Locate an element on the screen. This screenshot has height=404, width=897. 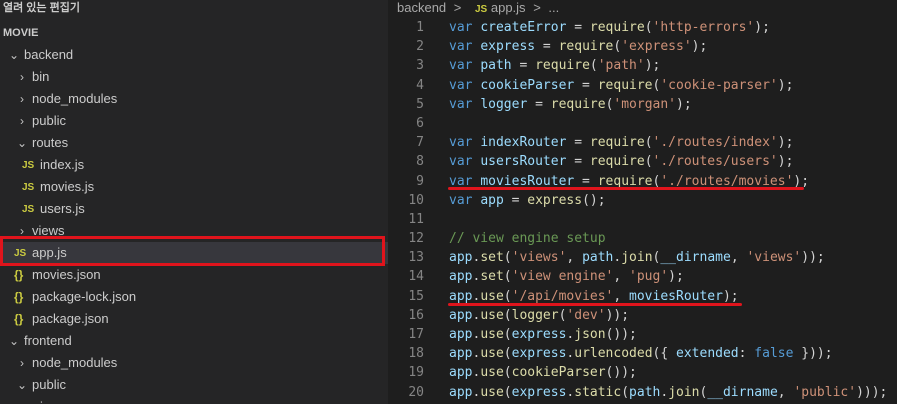
tree-item-movies-json: {} movies.json is located at coordinates (194, 275).